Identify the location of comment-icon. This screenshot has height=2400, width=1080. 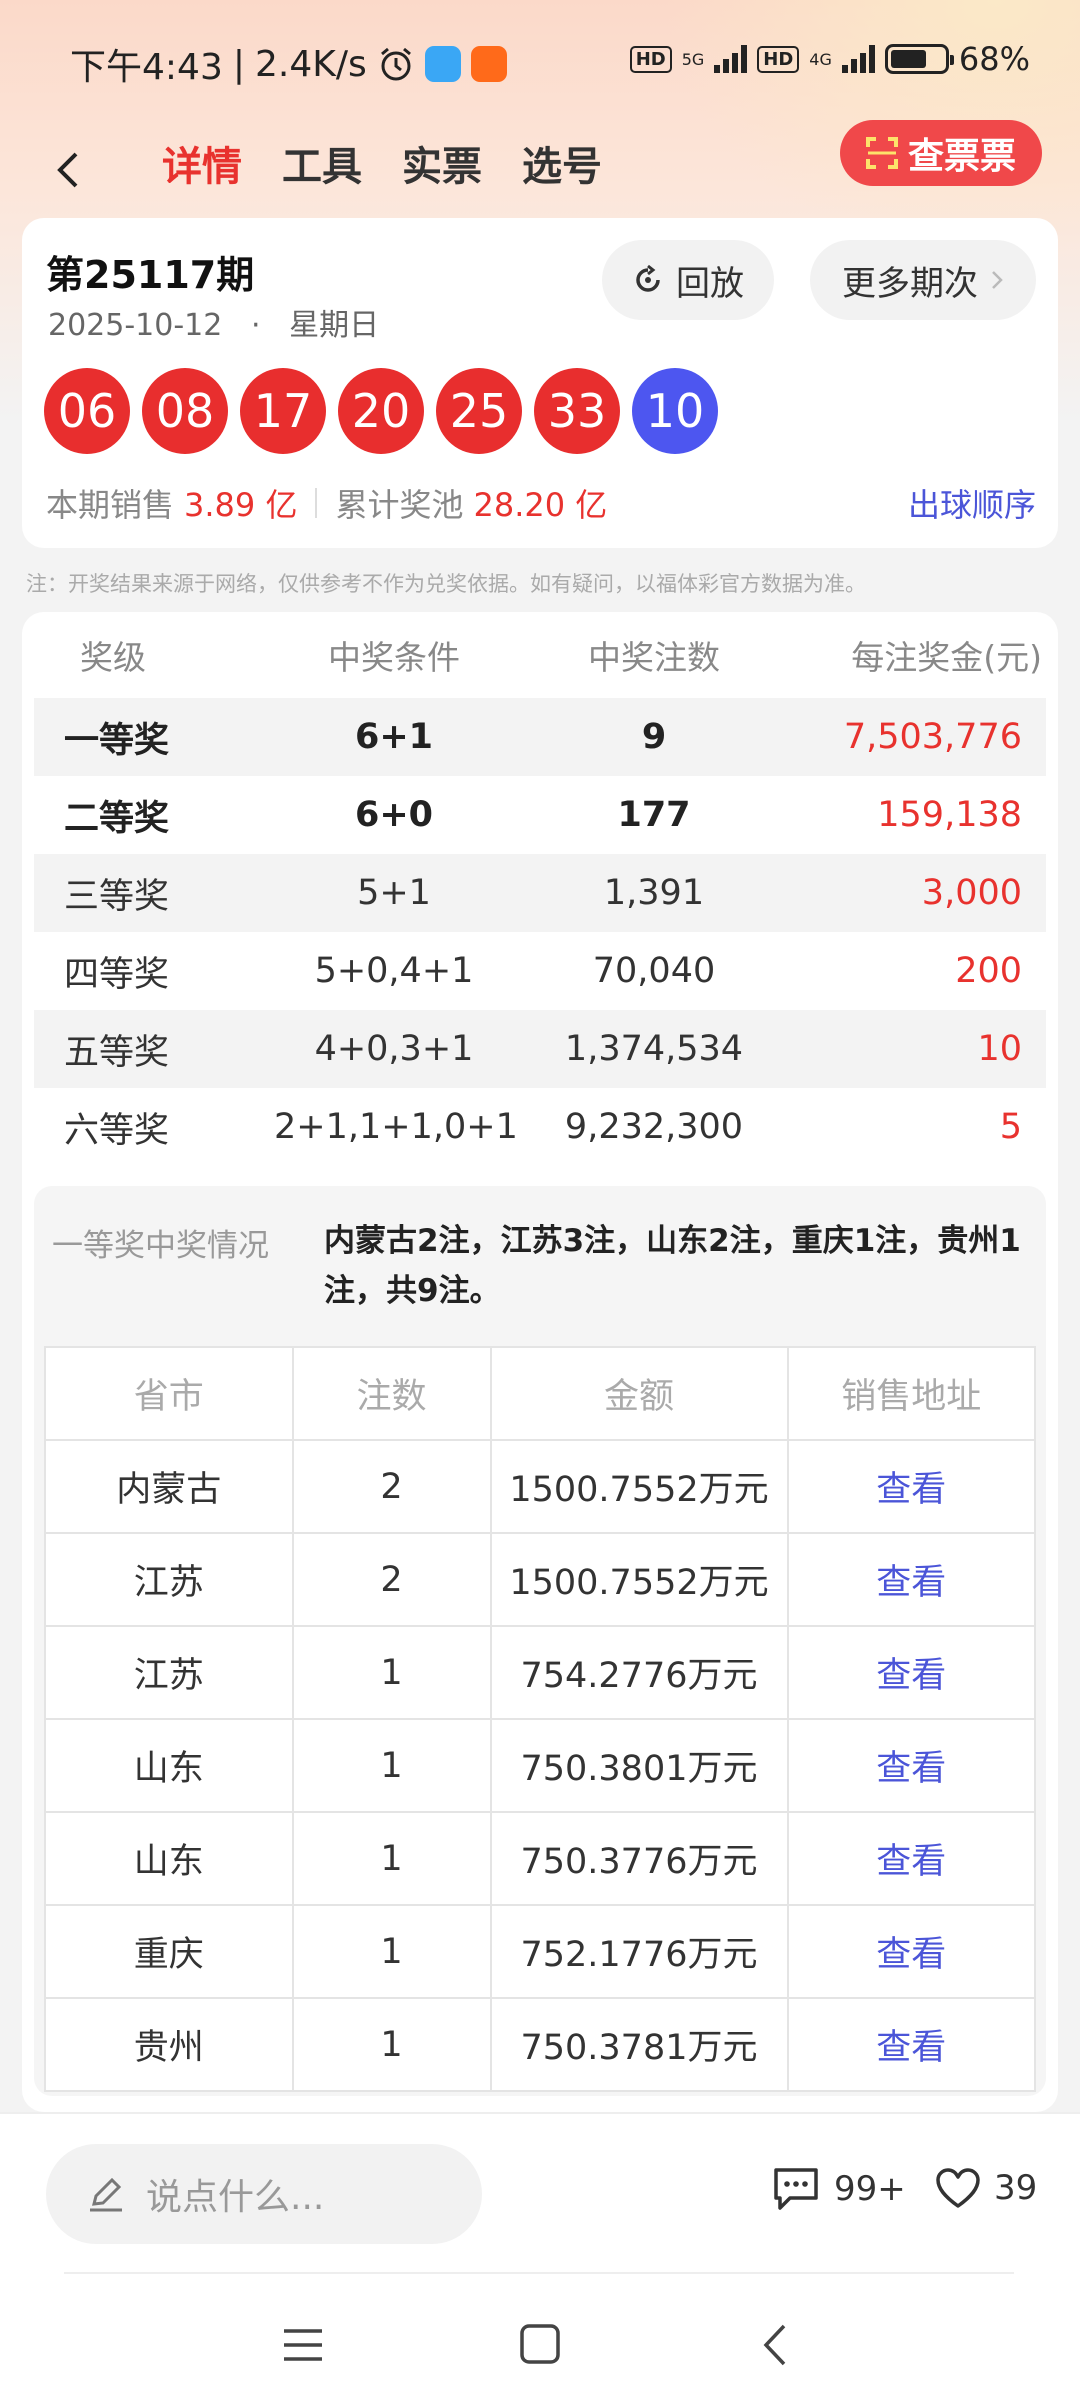
(796, 2189).